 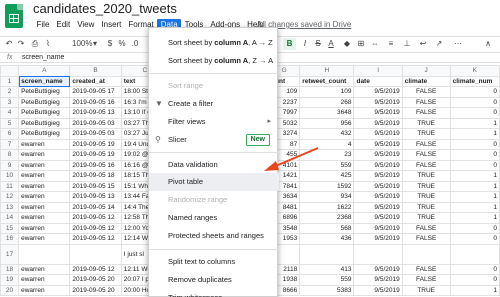 I want to click on column-header: J, so click(x=426, y=71).